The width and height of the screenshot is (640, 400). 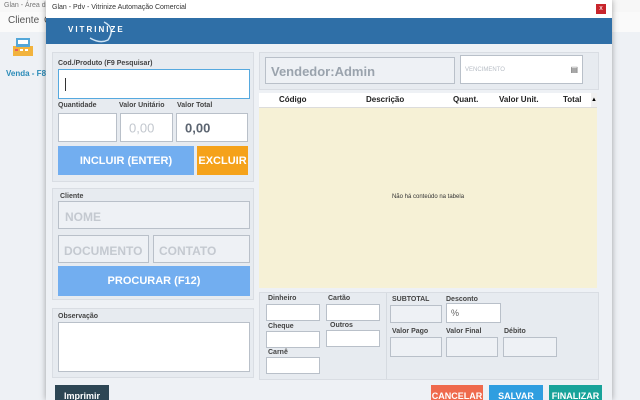 I want to click on subtotal-field, so click(x=416, y=314).